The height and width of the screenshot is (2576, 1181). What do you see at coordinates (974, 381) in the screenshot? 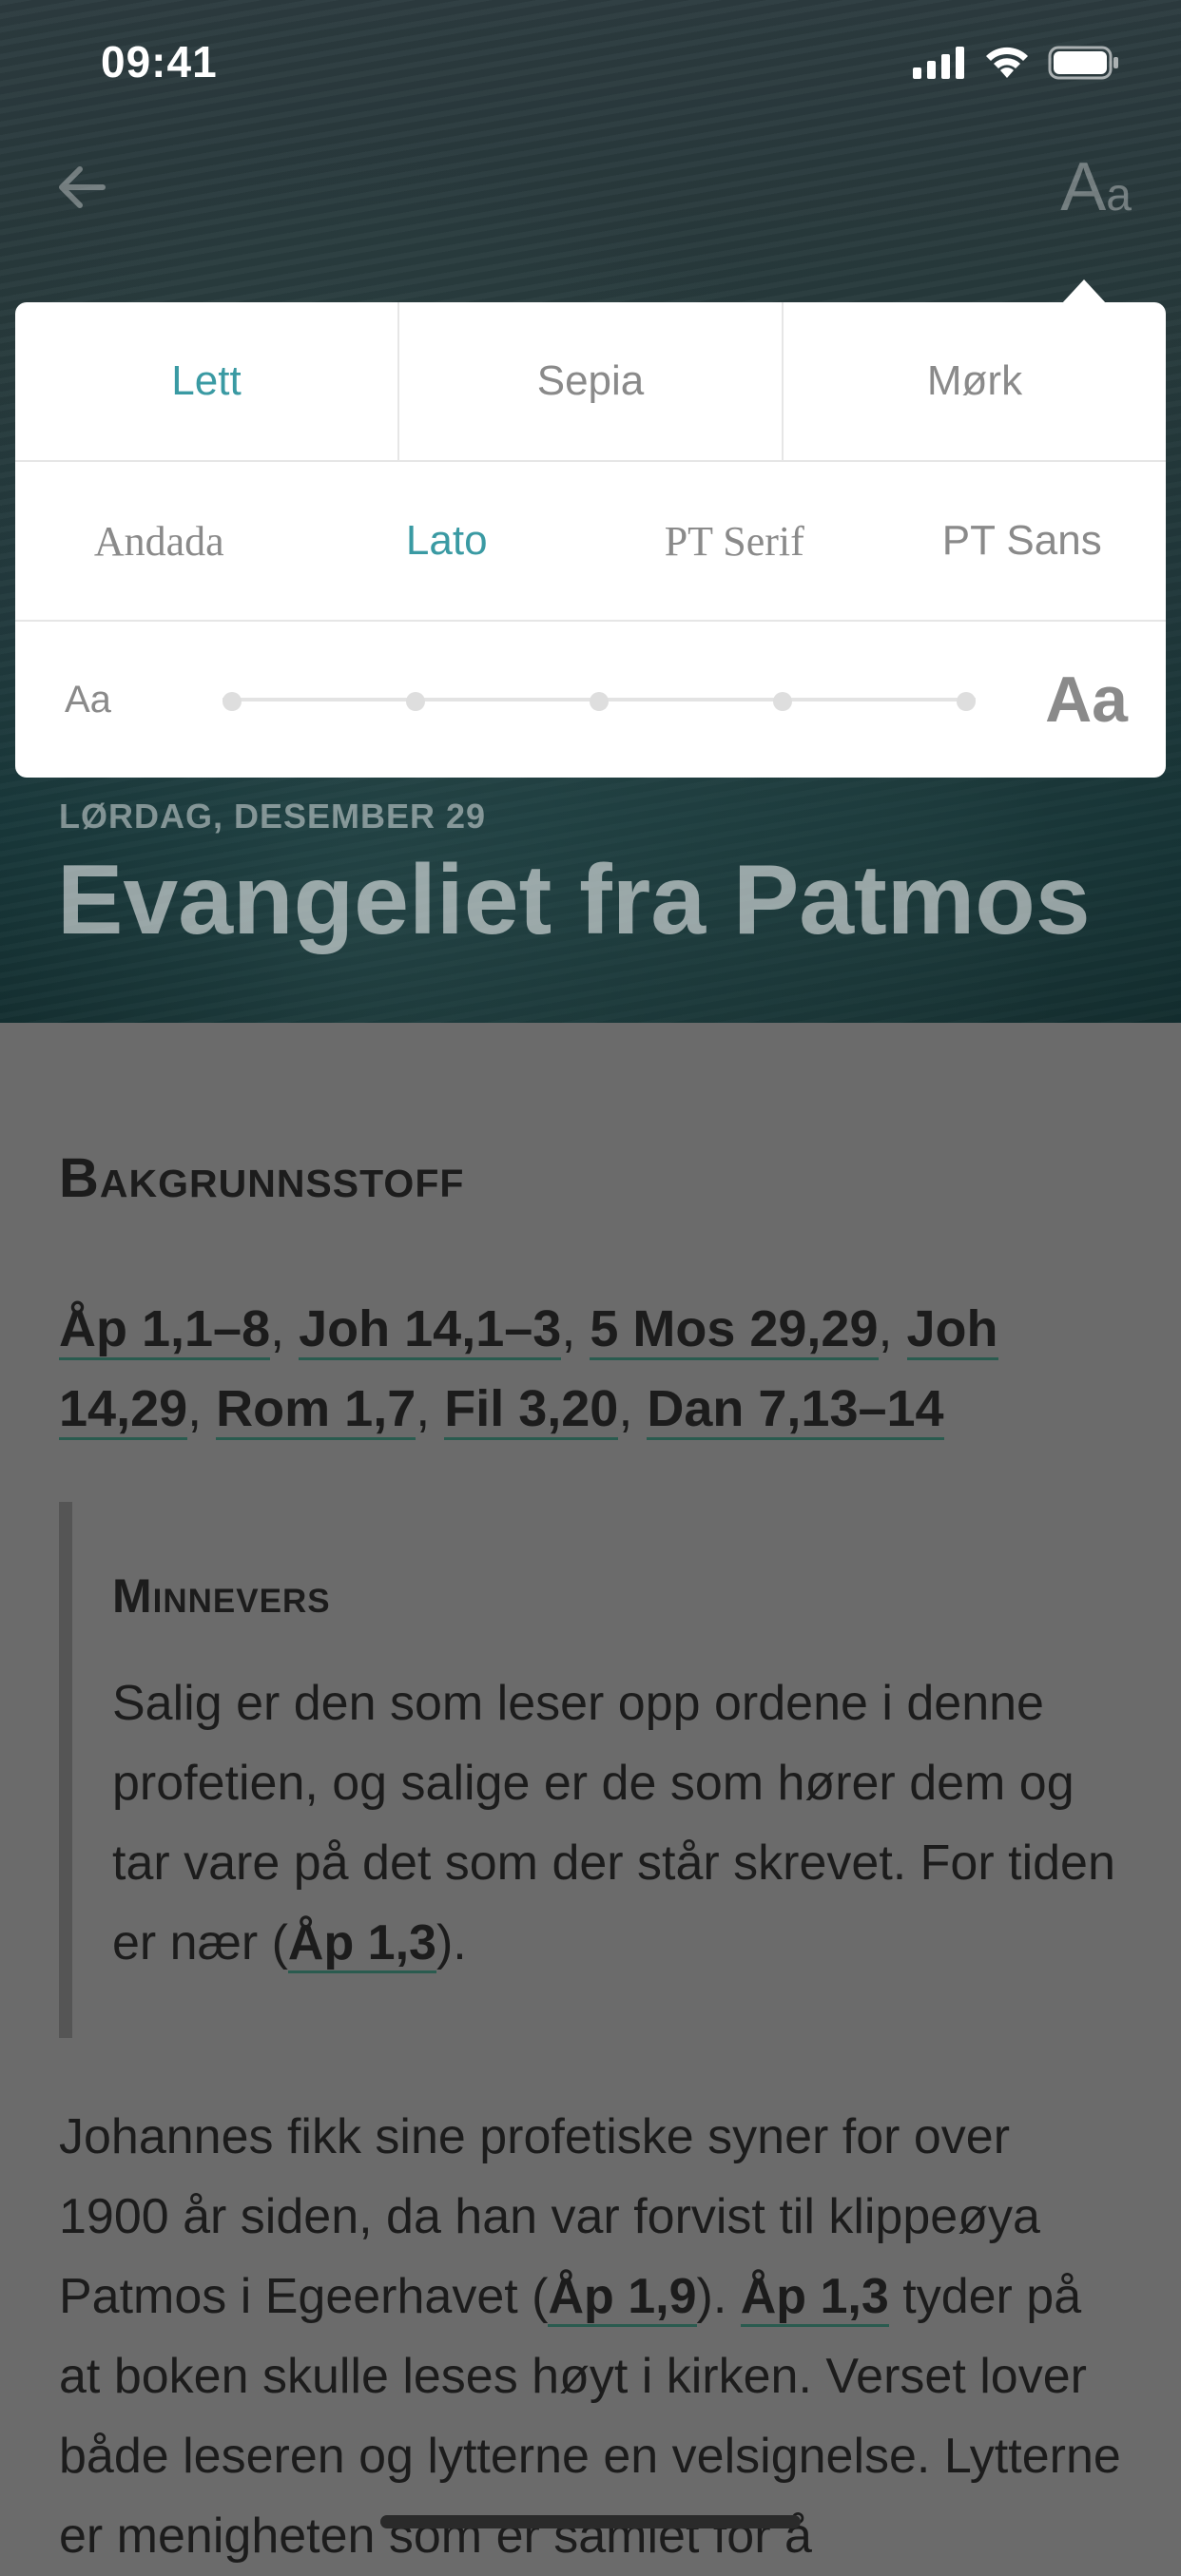
I see `theme-option-dark: Mørk` at bounding box center [974, 381].